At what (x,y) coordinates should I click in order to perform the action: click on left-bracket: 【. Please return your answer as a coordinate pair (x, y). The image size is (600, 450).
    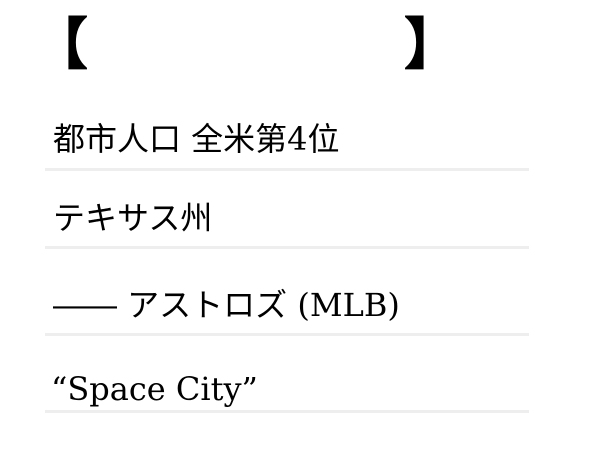
    Looking at the image, I should click on (60, 45).